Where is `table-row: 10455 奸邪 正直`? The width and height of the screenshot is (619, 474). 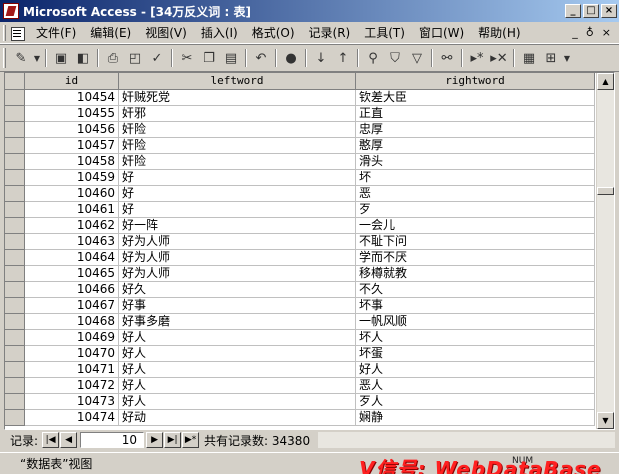
table-row: 10455 奸邪 正直 is located at coordinates (300, 114).